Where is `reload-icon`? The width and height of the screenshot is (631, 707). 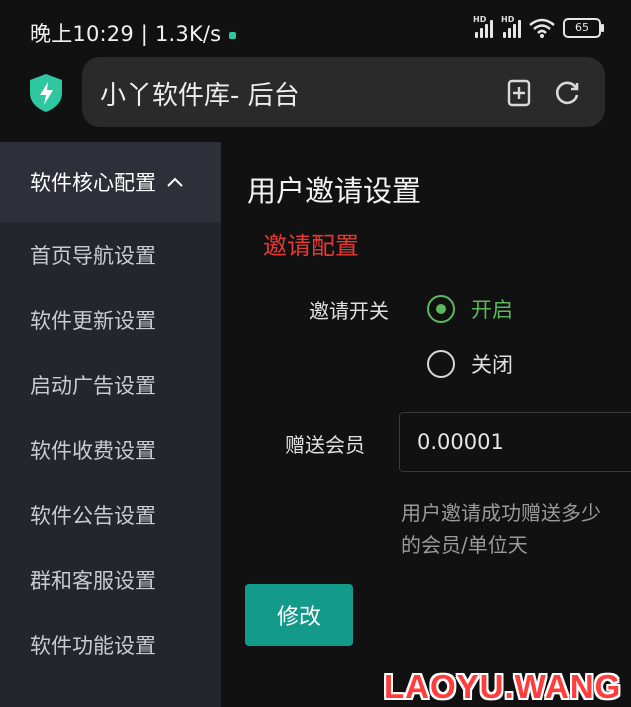 reload-icon is located at coordinates (567, 93).